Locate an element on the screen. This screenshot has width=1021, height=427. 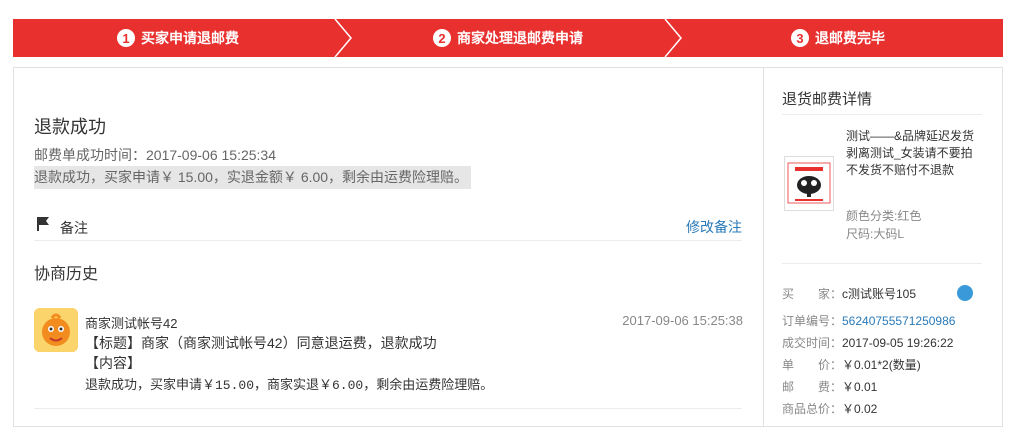
step-label: 商家处理退邮费申请 is located at coordinates (520, 38).